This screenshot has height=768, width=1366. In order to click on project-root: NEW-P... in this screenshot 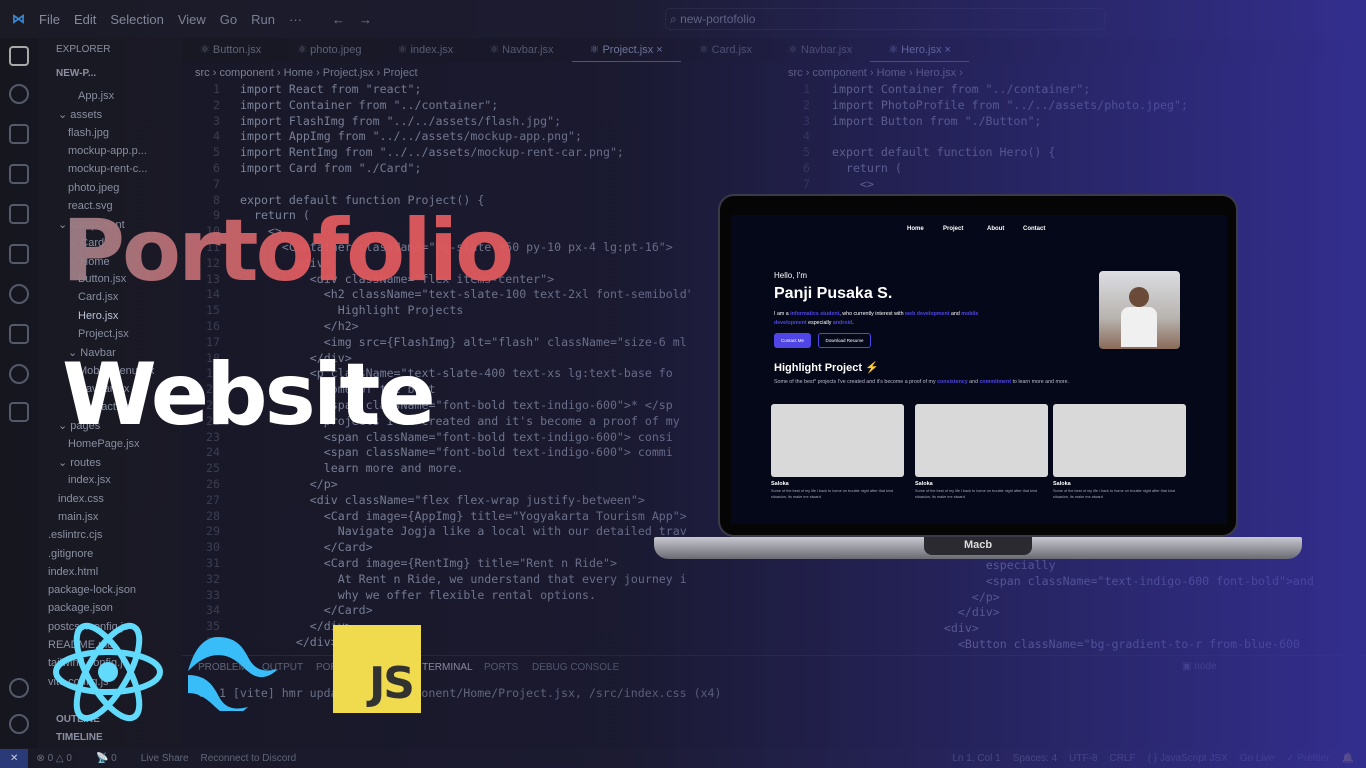, I will do `click(76, 73)`.